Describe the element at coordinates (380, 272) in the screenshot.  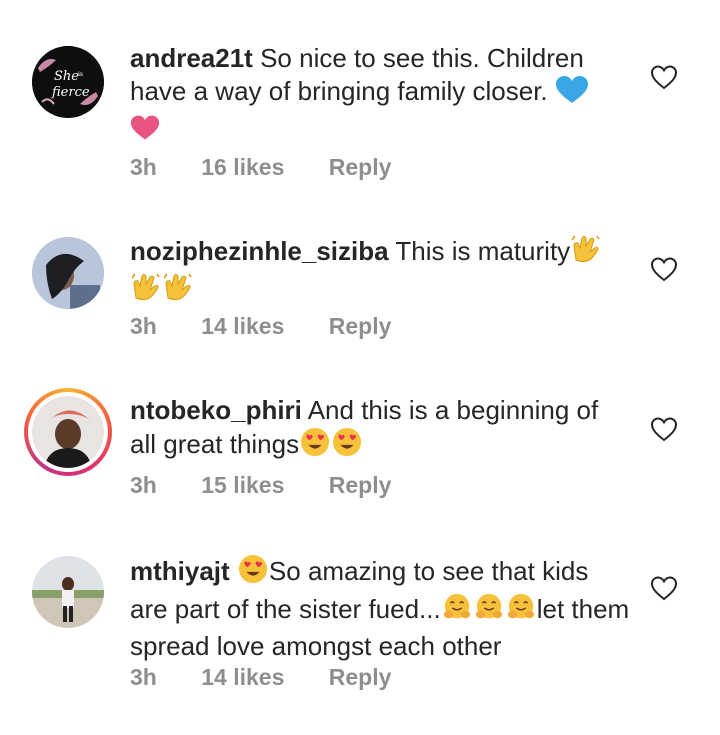
I see `comment-text: noziphezinhle_siziba This is maturity` at that location.